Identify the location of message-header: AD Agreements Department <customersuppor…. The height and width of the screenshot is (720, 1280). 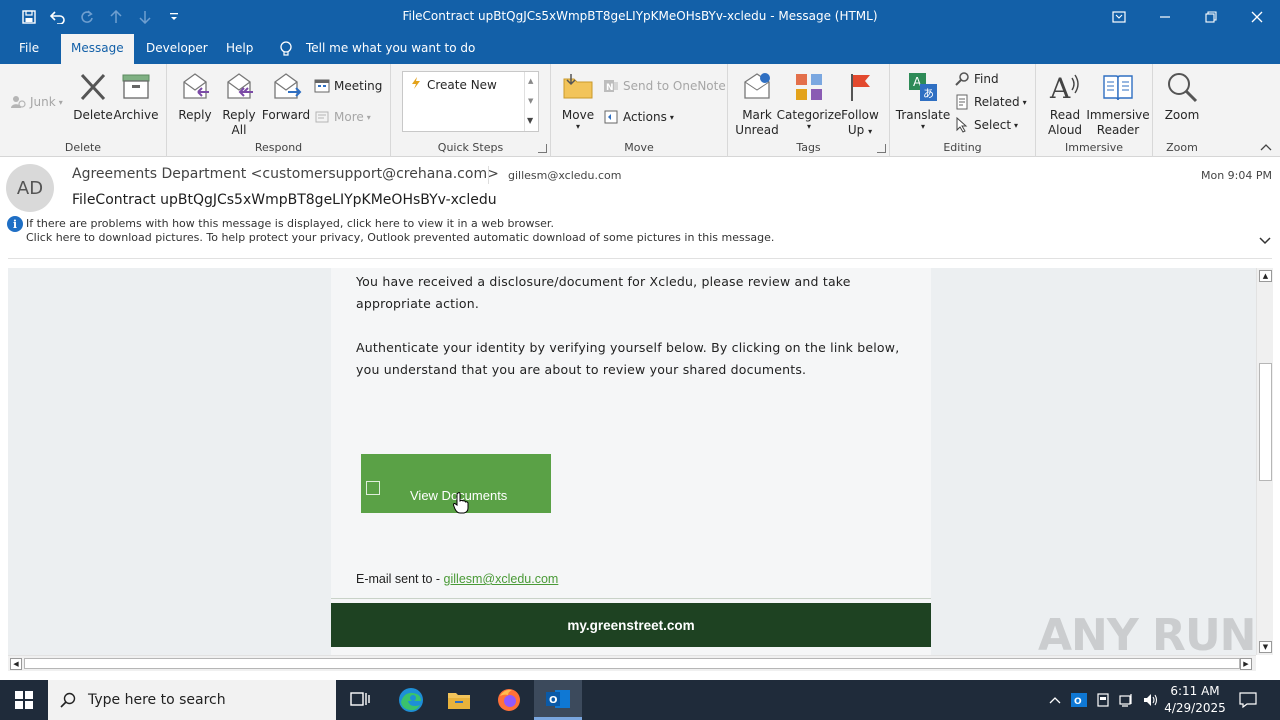
(640, 209).